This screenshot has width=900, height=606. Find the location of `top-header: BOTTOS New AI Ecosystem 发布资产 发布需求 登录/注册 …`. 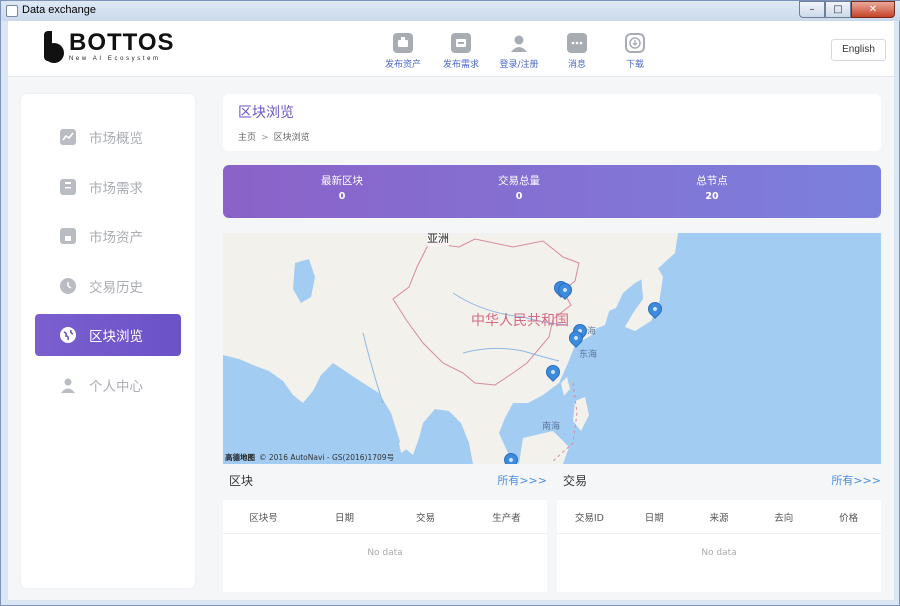

top-header: BOTTOS New AI Ecosystem 发布资产 发布需求 登录/注册 … is located at coordinates (451, 49).